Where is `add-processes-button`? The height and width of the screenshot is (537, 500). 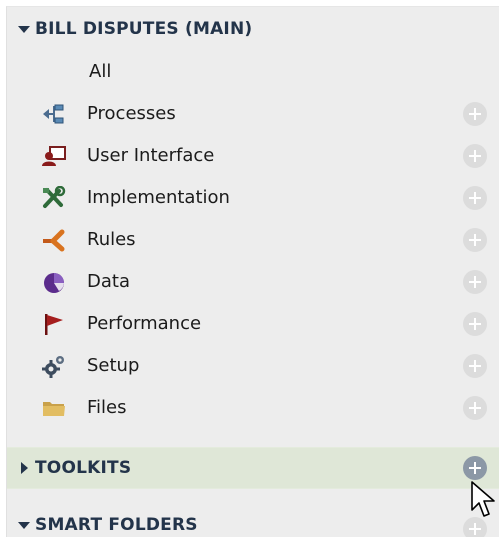
add-processes-button is located at coordinates (475, 114).